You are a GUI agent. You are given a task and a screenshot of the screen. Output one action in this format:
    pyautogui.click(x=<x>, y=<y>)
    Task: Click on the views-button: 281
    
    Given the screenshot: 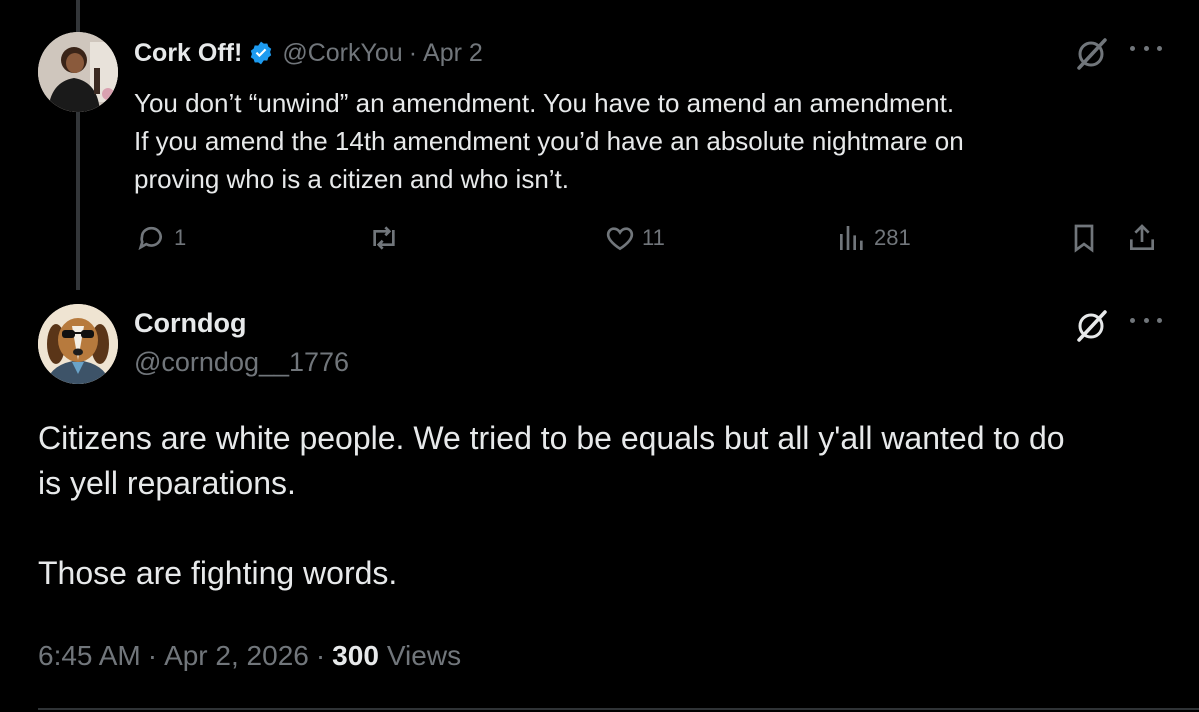 What is the action you would take?
    pyautogui.click(x=873, y=238)
    